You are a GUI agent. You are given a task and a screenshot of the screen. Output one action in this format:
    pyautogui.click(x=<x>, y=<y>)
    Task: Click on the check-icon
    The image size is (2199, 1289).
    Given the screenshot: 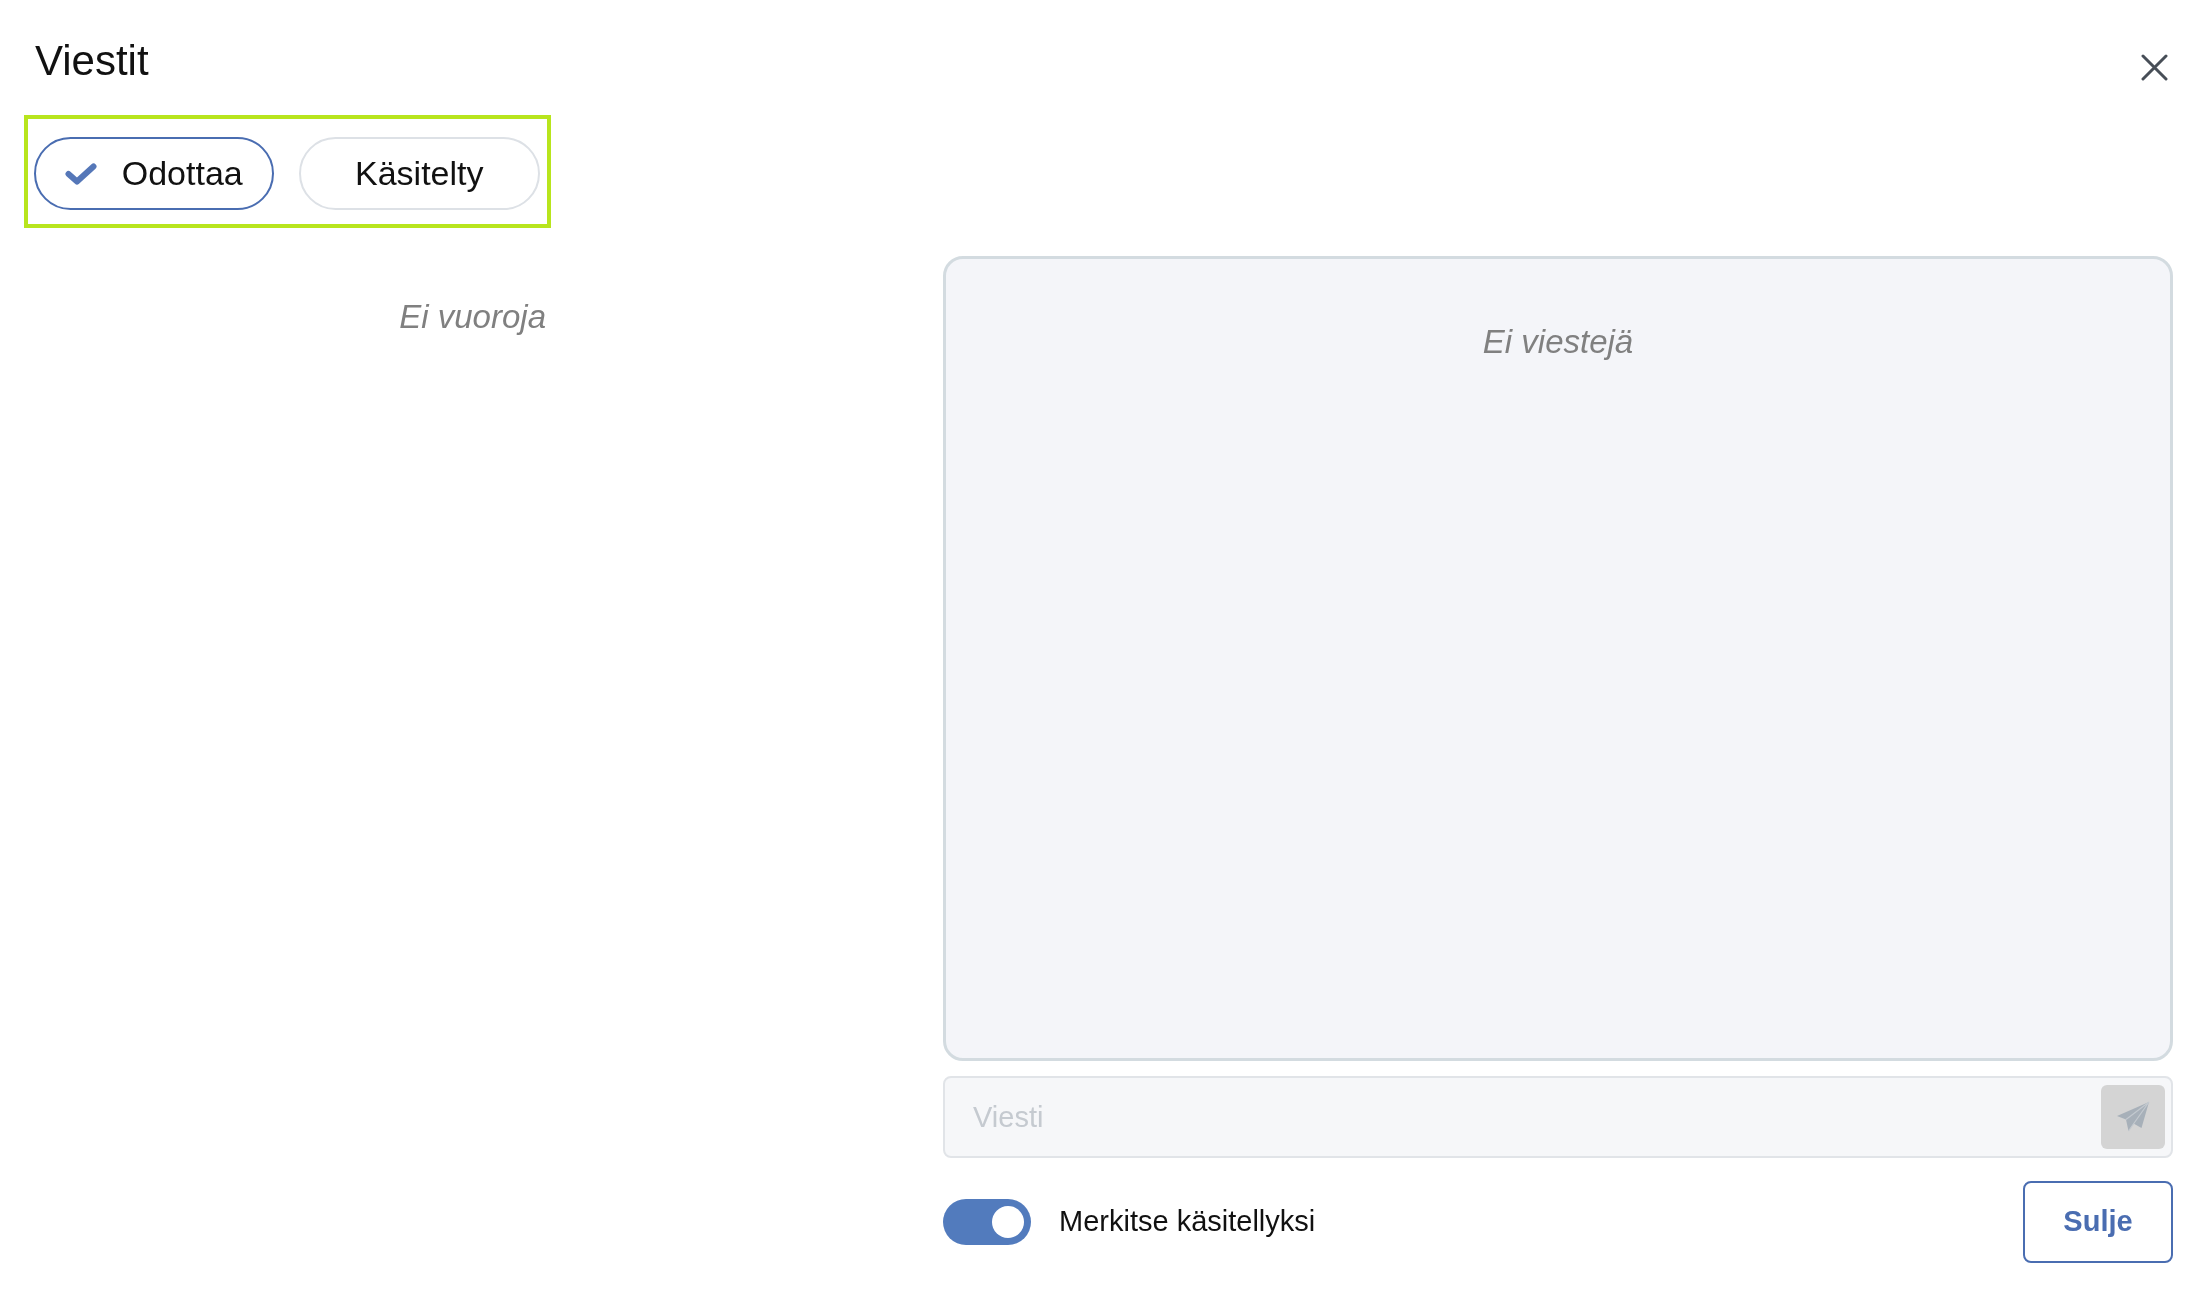 What is the action you would take?
    pyautogui.click(x=80, y=173)
    